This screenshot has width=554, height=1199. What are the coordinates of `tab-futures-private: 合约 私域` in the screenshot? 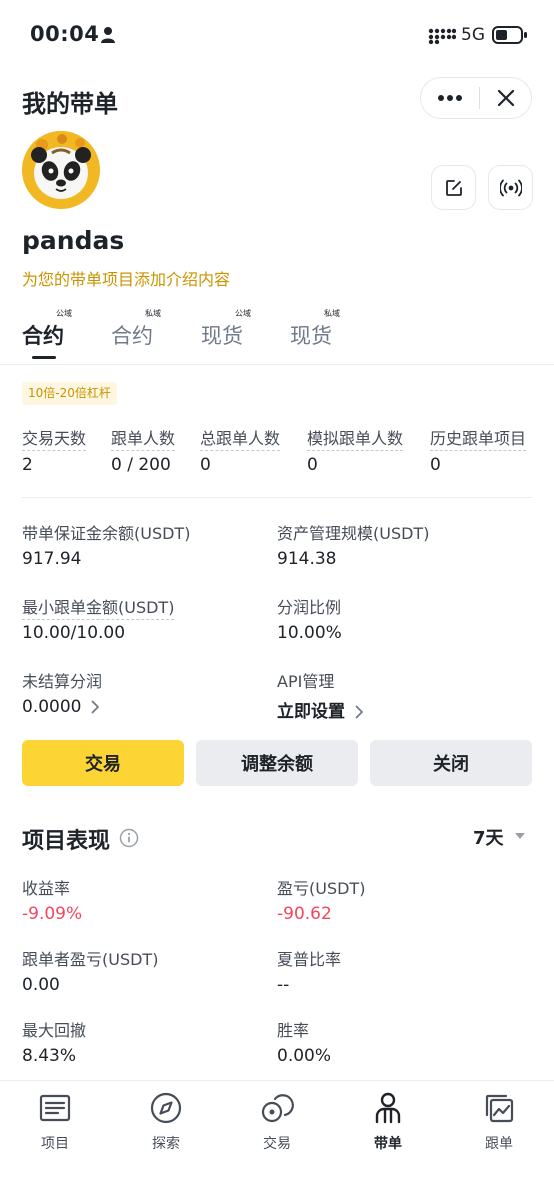 It's located at (146, 333).